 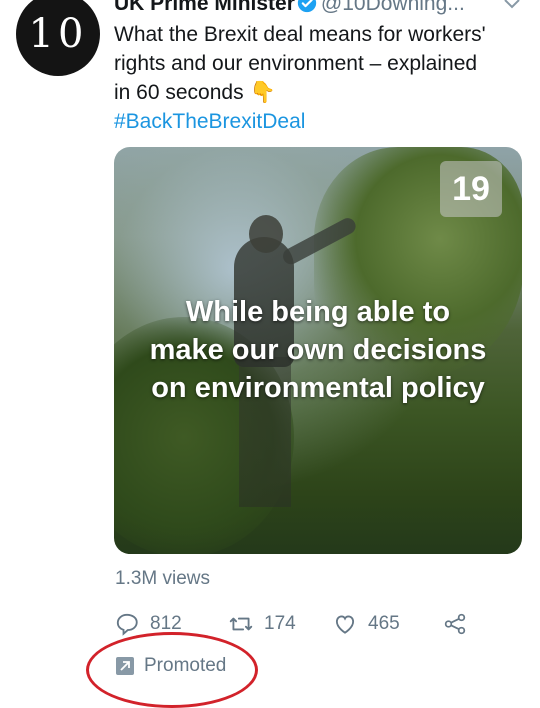 What do you see at coordinates (318, 388) in the screenshot?
I see `caption-line-3: on environmental policy` at bounding box center [318, 388].